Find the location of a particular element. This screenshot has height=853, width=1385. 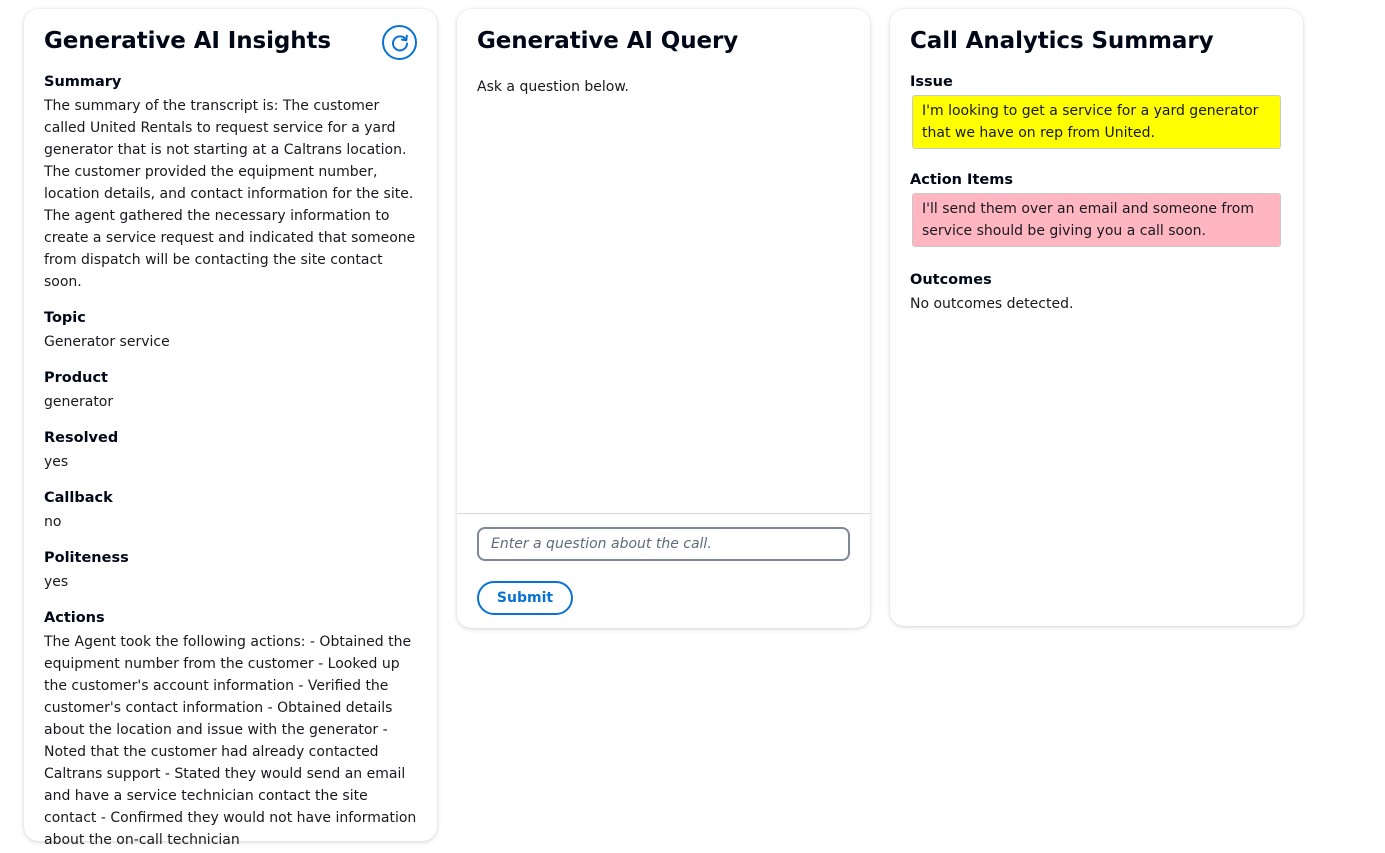

callback-label: Callback is located at coordinates (78, 498).